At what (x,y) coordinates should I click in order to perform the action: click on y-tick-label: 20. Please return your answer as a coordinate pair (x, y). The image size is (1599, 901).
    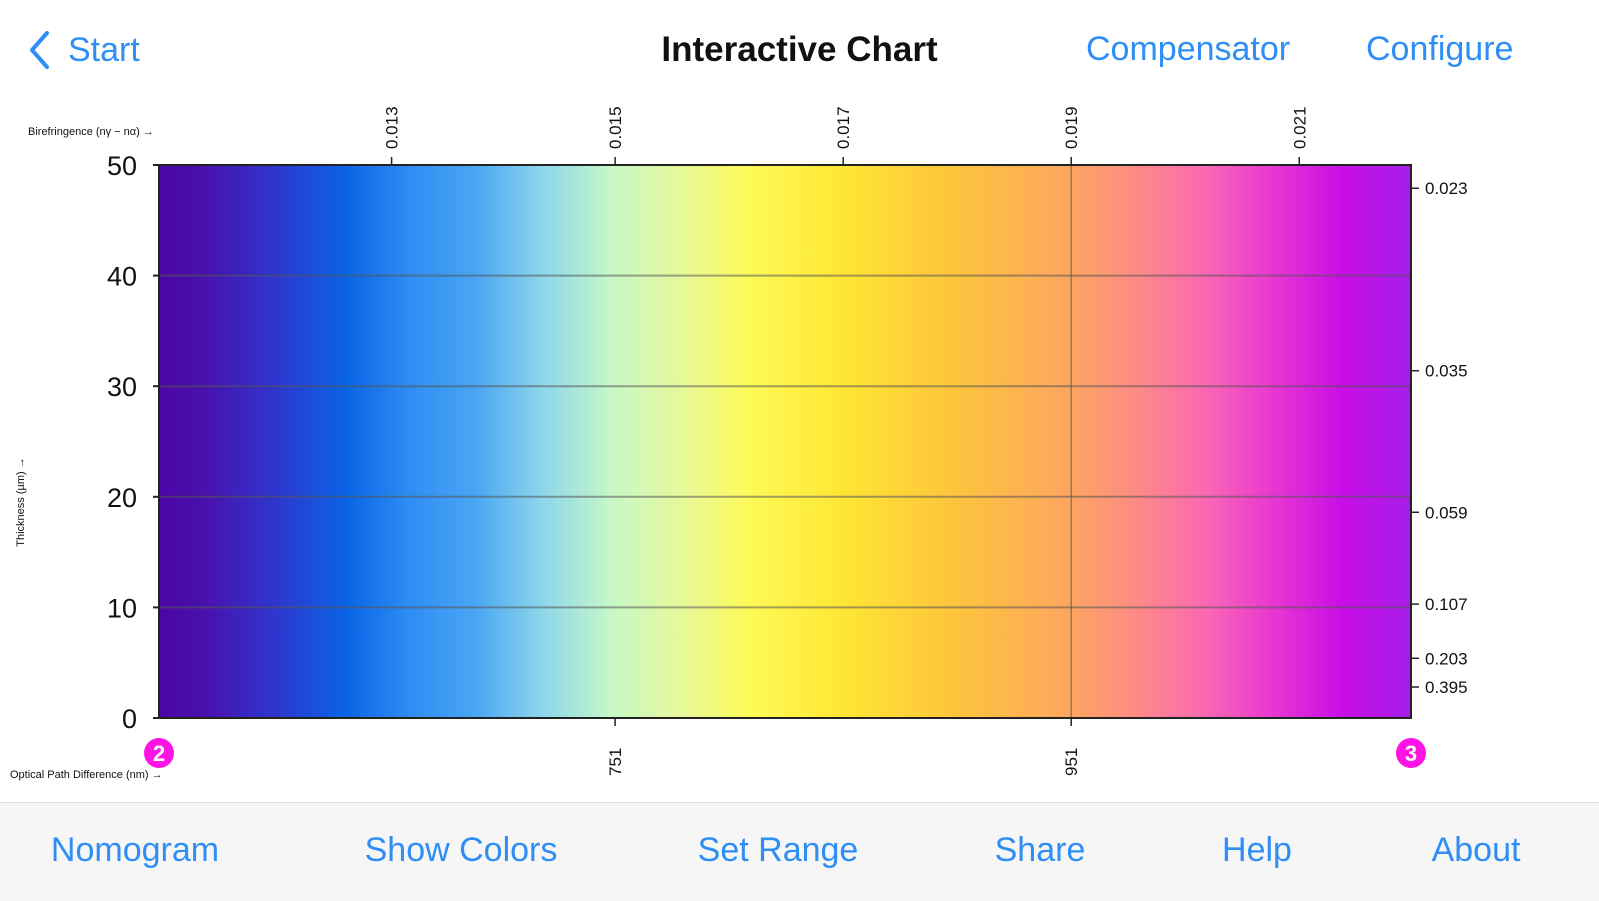
    Looking at the image, I should click on (122, 498).